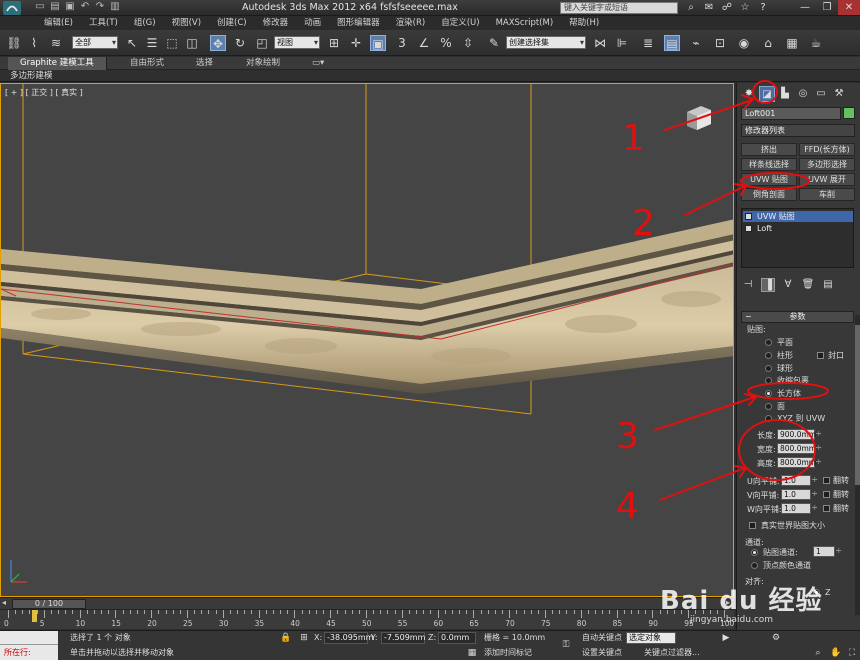  What do you see at coordinates (720, 43) in the screenshot?
I see `schematic-view-icon: ⊡` at bounding box center [720, 43].